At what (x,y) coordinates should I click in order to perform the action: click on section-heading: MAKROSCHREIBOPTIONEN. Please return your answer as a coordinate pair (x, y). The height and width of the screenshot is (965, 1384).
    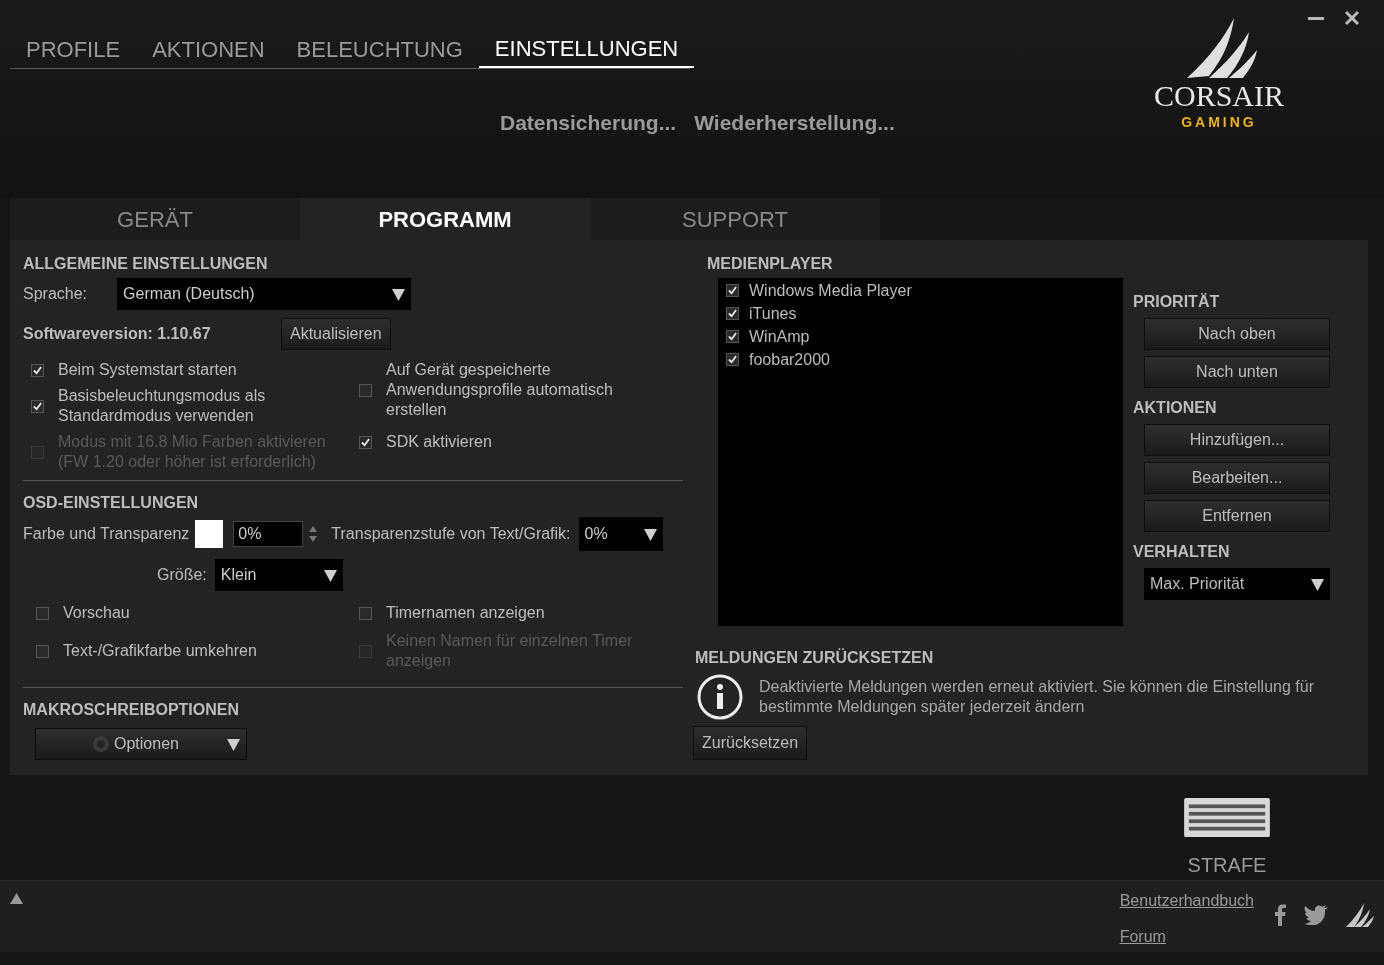
    Looking at the image, I should click on (131, 710).